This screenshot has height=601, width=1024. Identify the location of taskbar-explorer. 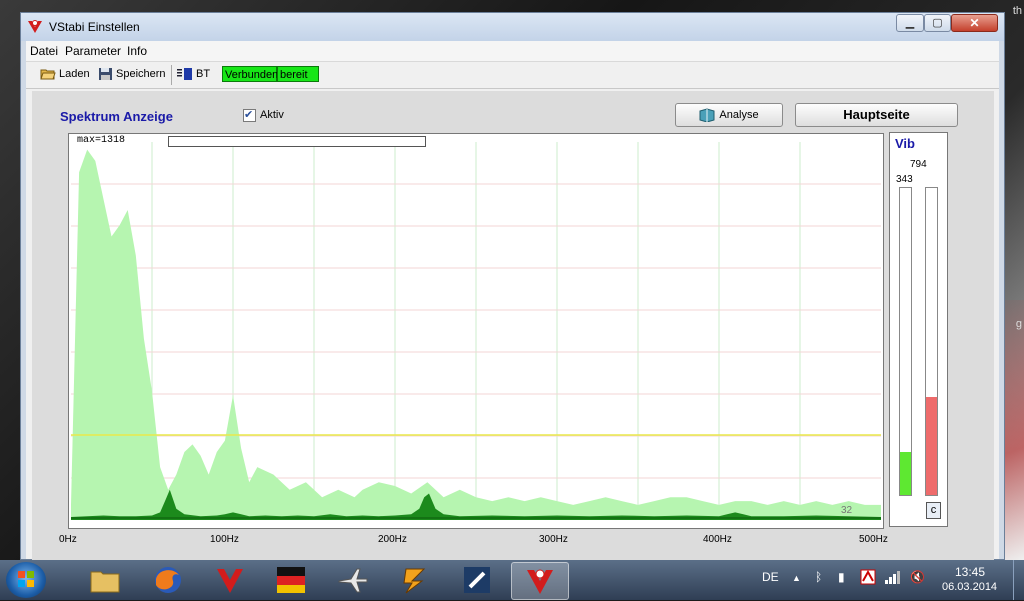
(105, 580).